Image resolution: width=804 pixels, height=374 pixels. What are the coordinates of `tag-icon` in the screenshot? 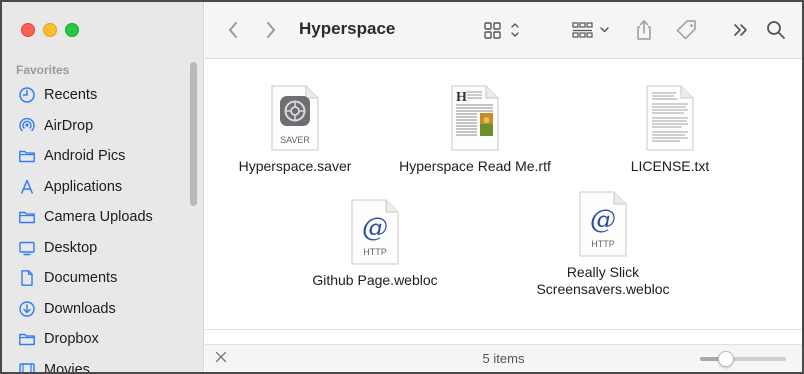 It's located at (686, 30).